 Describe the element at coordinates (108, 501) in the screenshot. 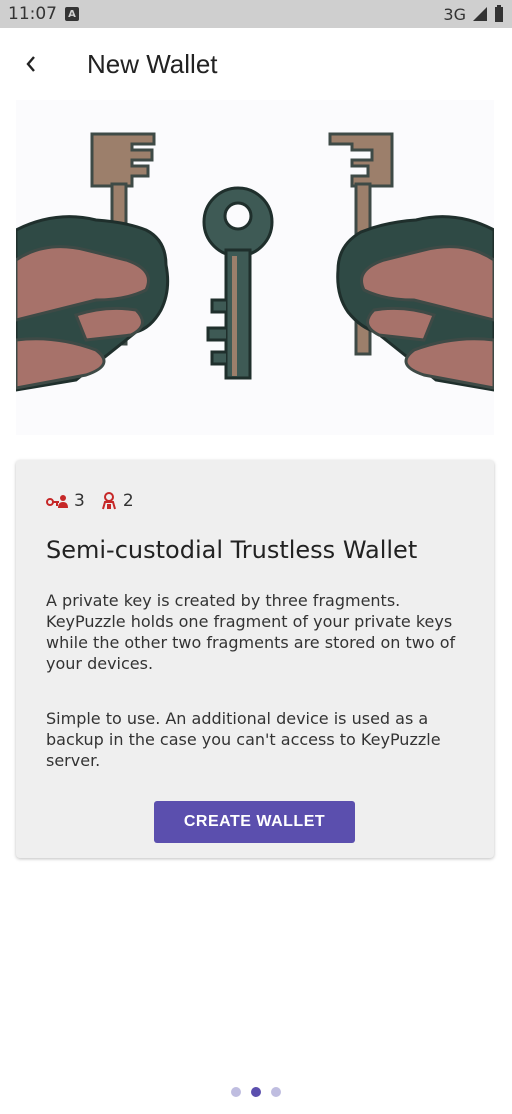

I see `person-device-icon` at that location.